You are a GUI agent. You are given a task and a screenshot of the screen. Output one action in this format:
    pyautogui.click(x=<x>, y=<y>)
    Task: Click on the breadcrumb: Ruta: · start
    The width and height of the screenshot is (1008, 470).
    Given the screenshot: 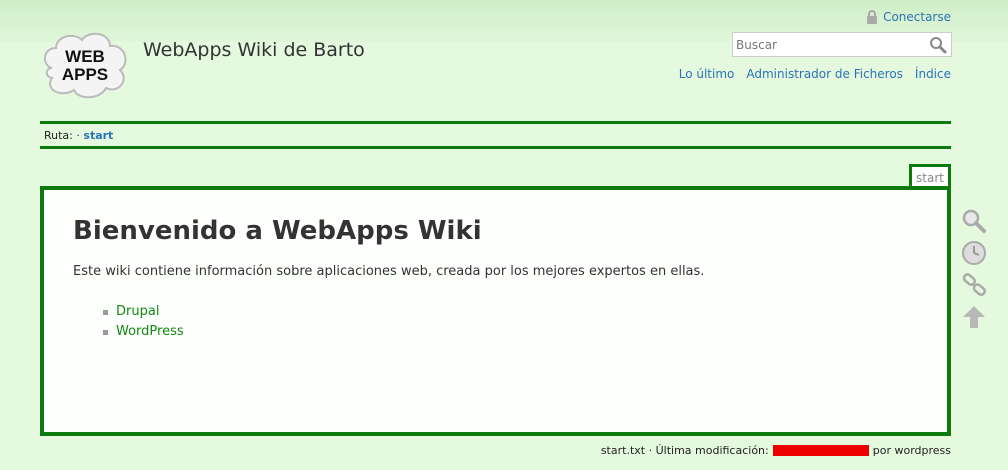 What is the action you would take?
    pyautogui.click(x=78, y=135)
    